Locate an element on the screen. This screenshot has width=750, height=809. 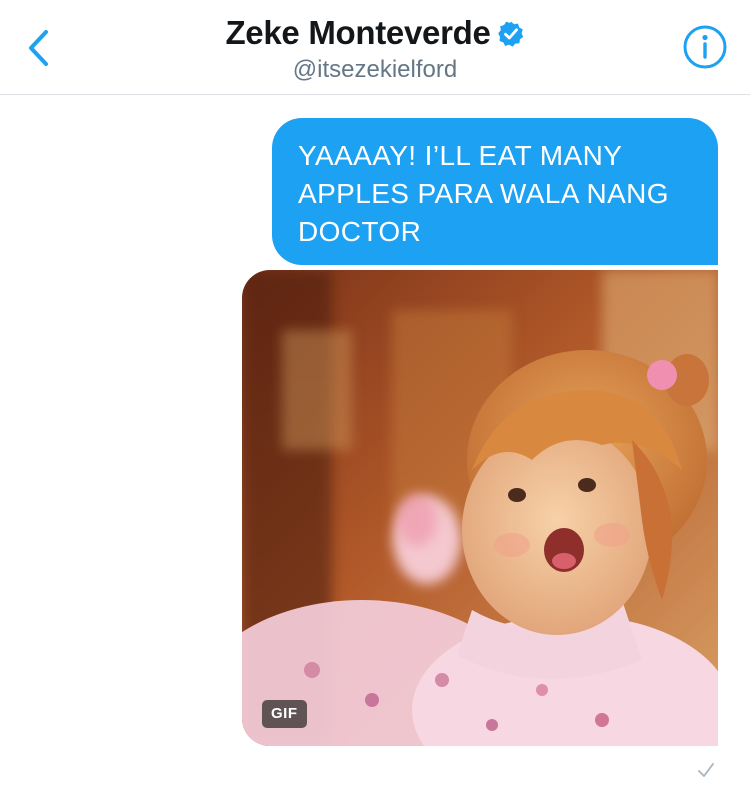
conversation-title: Zeke Monteverde @itsezekielford is located at coordinates (375, 49).